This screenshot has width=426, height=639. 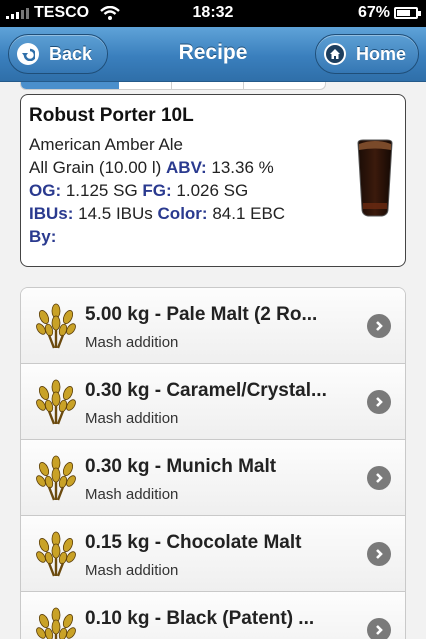 I want to click on list-item: 0.15 kg - Chocolate Malt Mash addition, so click(x=213, y=554).